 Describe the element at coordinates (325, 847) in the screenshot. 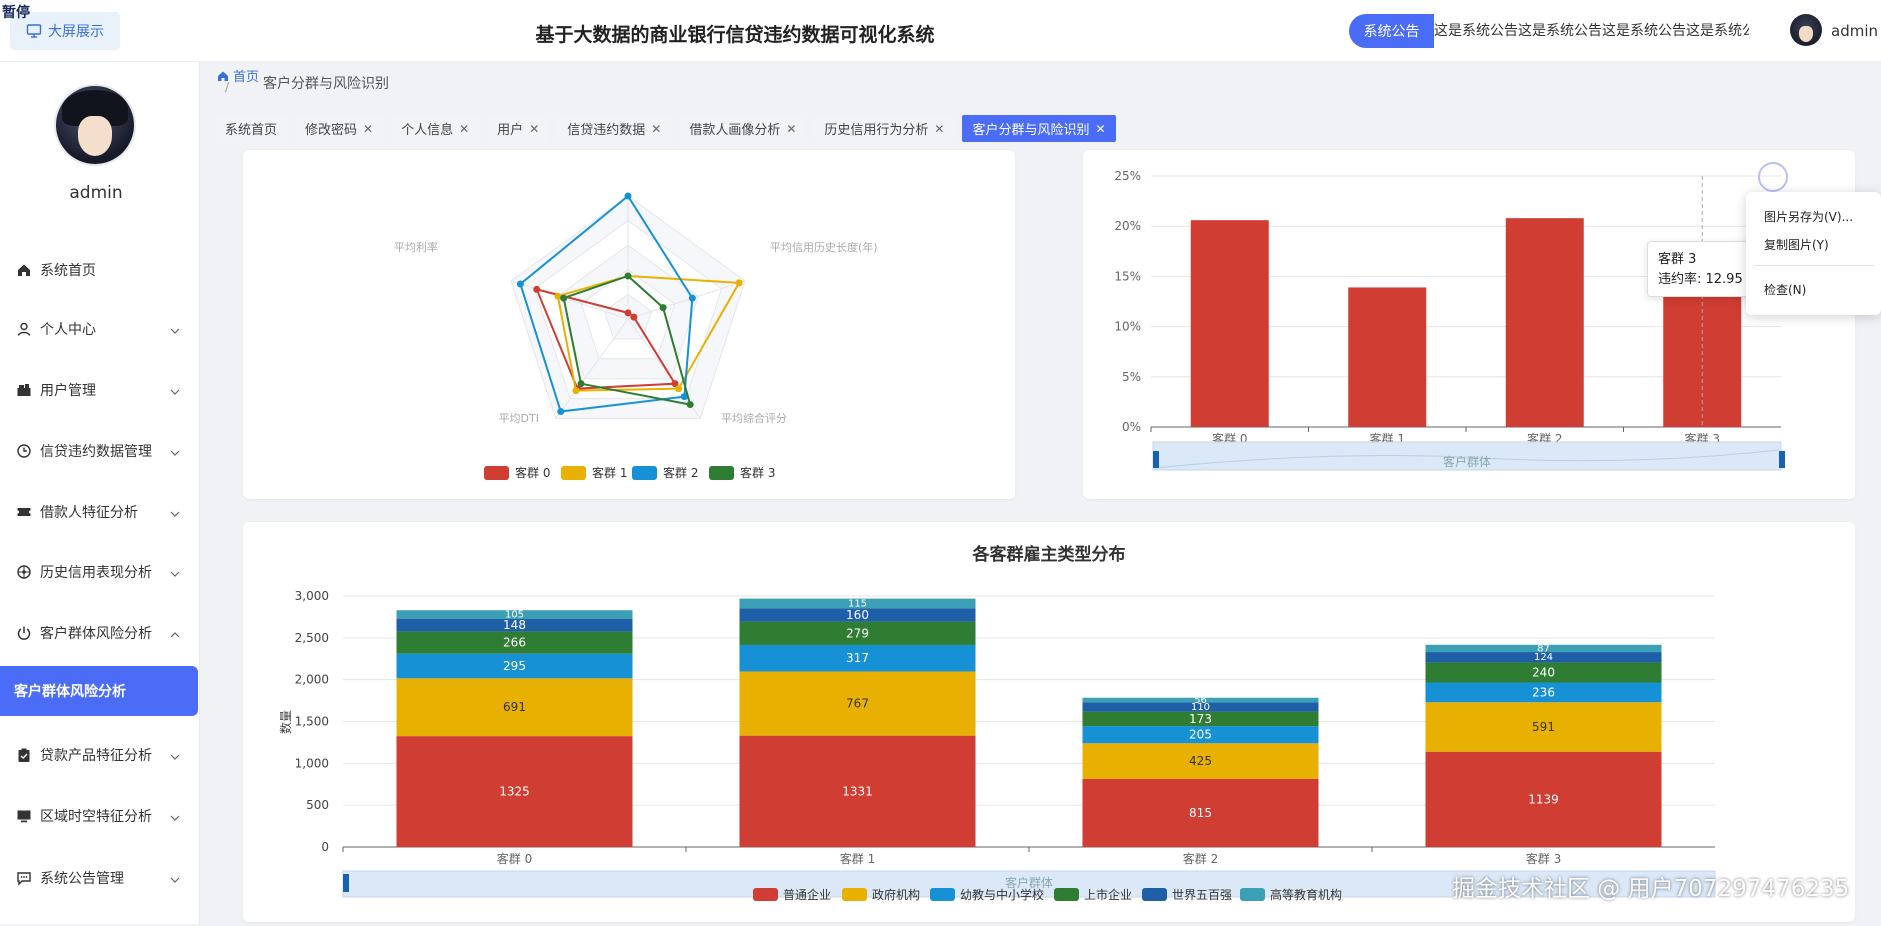

I see `y-tick-label: 0` at that location.